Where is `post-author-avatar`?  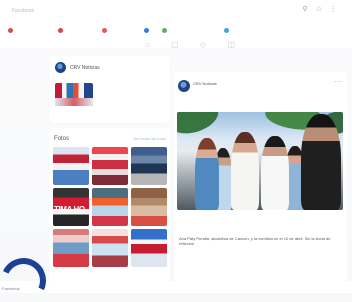 post-author-avatar is located at coordinates (184, 86).